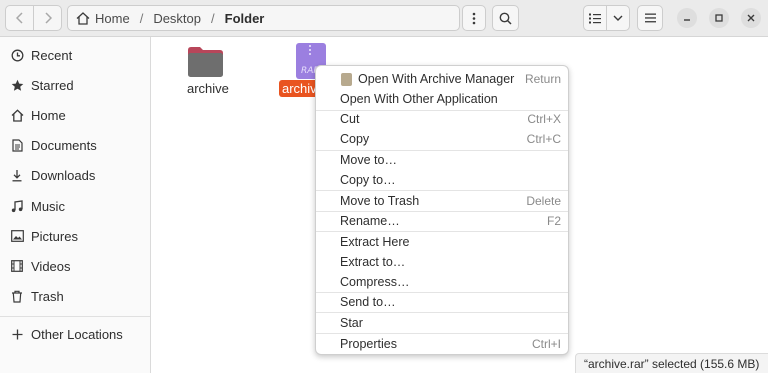 This screenshot has width=768, height=373. What do you see at coordinates (17, 334) in the screenshot?
I see `plus-icon` at bounding box center [17, 334].